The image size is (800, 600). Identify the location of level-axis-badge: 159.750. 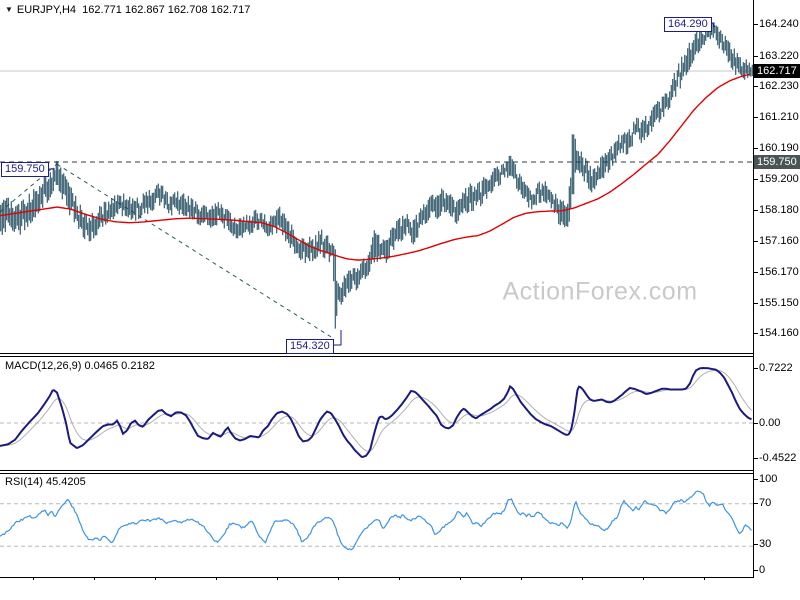
(777, 162).